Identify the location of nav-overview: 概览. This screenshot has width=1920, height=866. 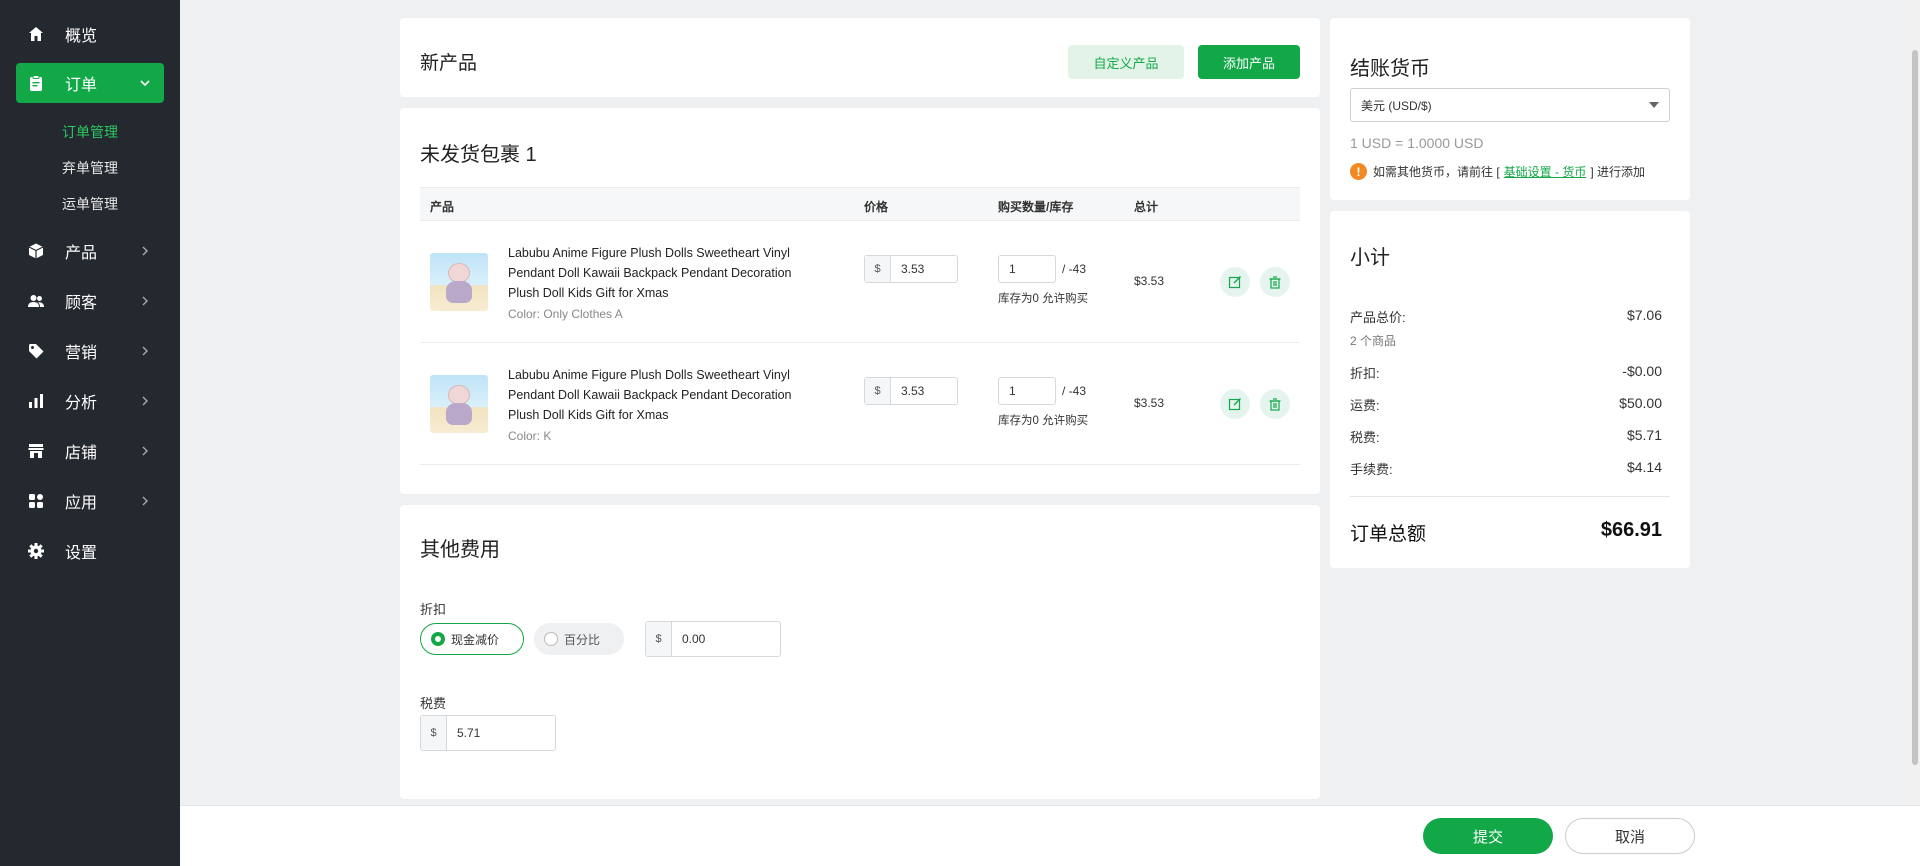
(90, 34).